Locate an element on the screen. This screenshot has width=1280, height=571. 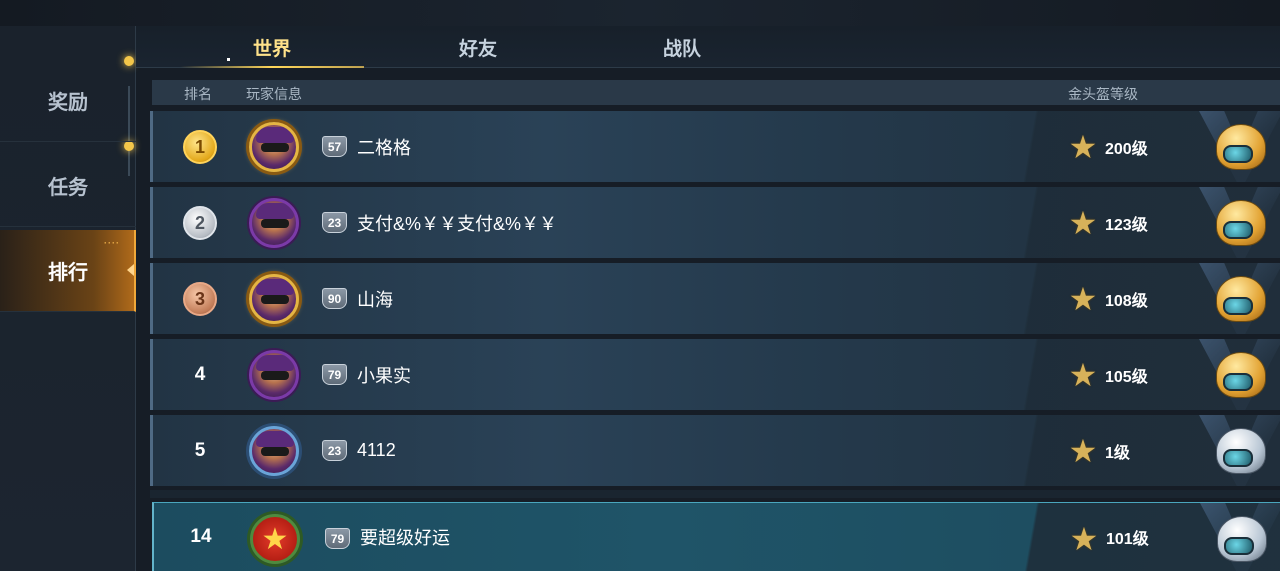
sidebar-item-tasks: 任务 is located at coordinates (68, 186).